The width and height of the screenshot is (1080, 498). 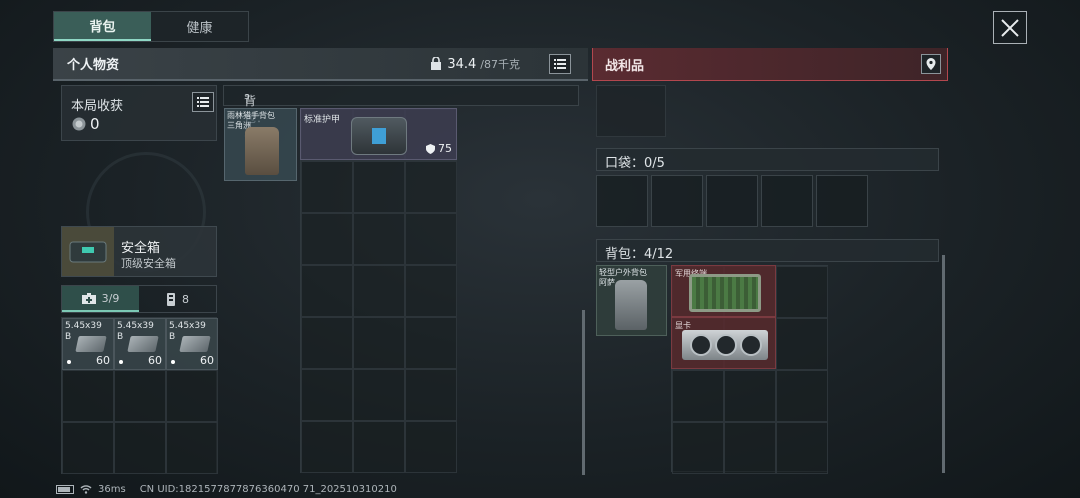 I want to click on tab-magazine: 8, so click(x=177, y=299).